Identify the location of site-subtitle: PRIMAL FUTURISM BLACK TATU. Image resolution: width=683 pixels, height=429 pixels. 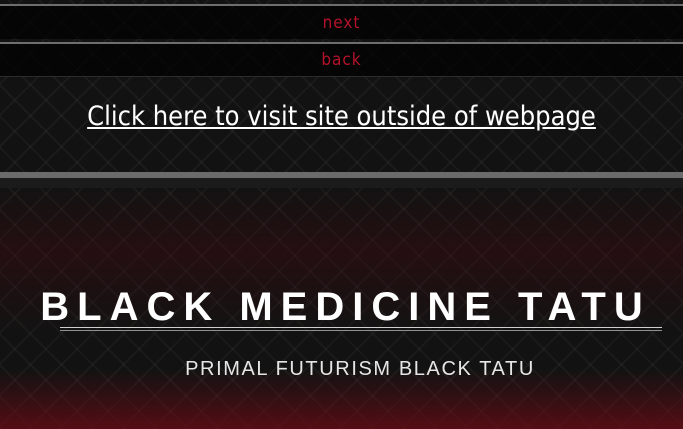
(360, 369).